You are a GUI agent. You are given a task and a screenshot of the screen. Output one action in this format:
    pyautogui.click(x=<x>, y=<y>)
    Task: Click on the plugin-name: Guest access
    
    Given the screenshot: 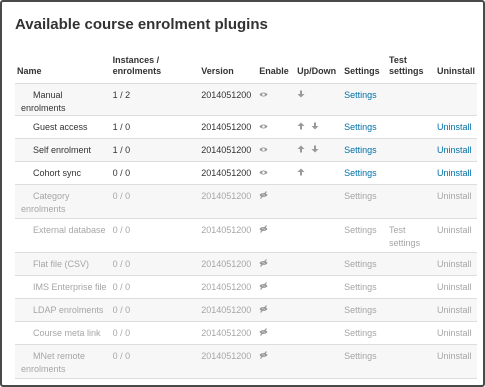 What is the action you would take?
    pyautogui.click(x=60, y=127)
    